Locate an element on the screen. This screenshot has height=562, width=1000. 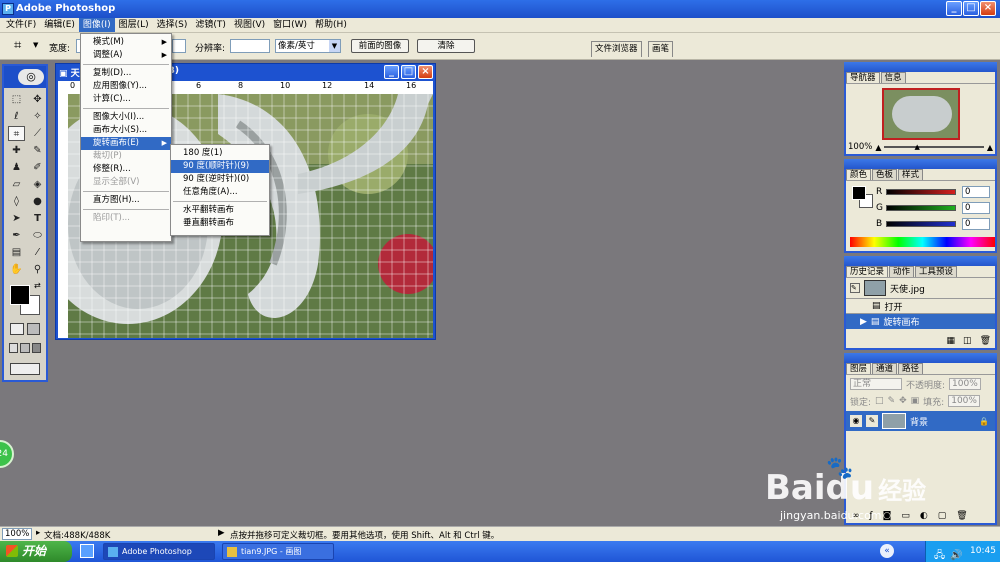
menu-item-adjust: 调整(A) ▶ is located at coordinates (126, 55).